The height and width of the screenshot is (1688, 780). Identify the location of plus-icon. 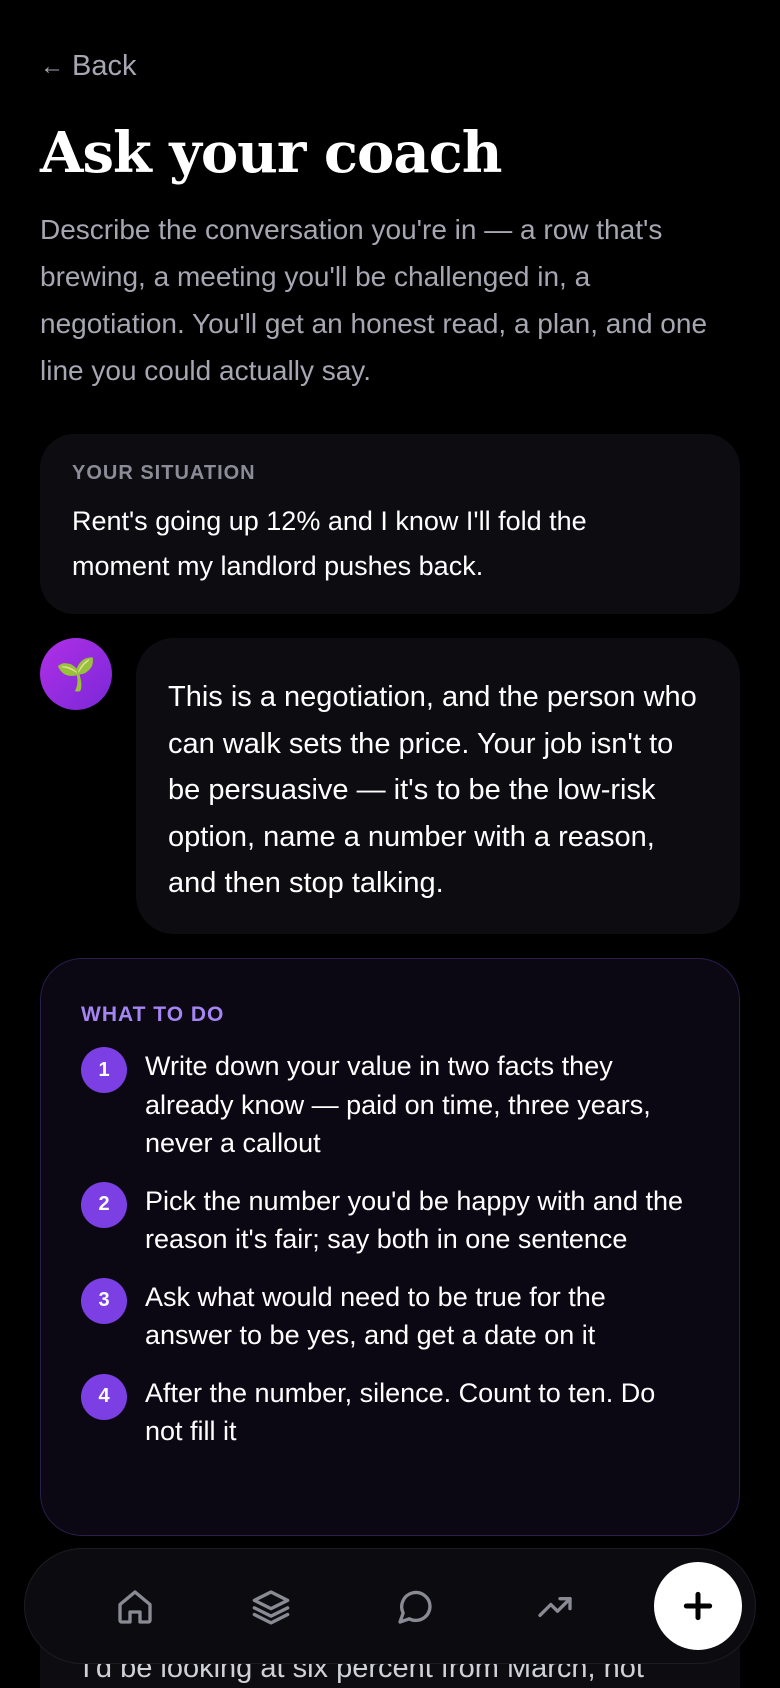
(698, 1606).